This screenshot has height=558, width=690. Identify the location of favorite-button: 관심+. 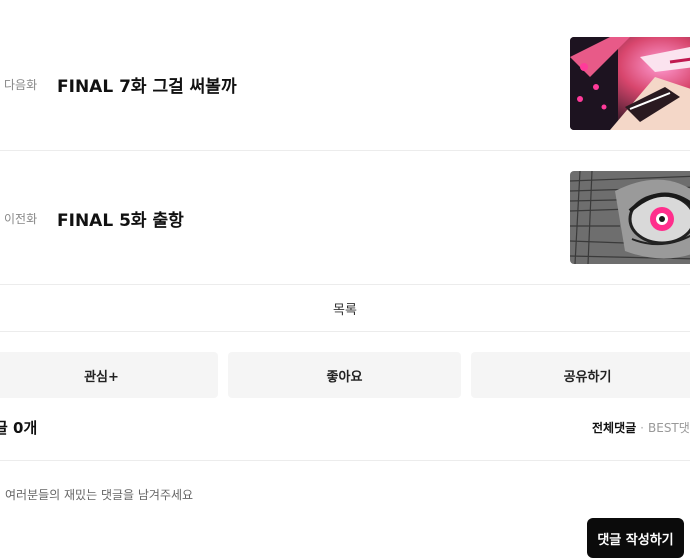
(109, 375).